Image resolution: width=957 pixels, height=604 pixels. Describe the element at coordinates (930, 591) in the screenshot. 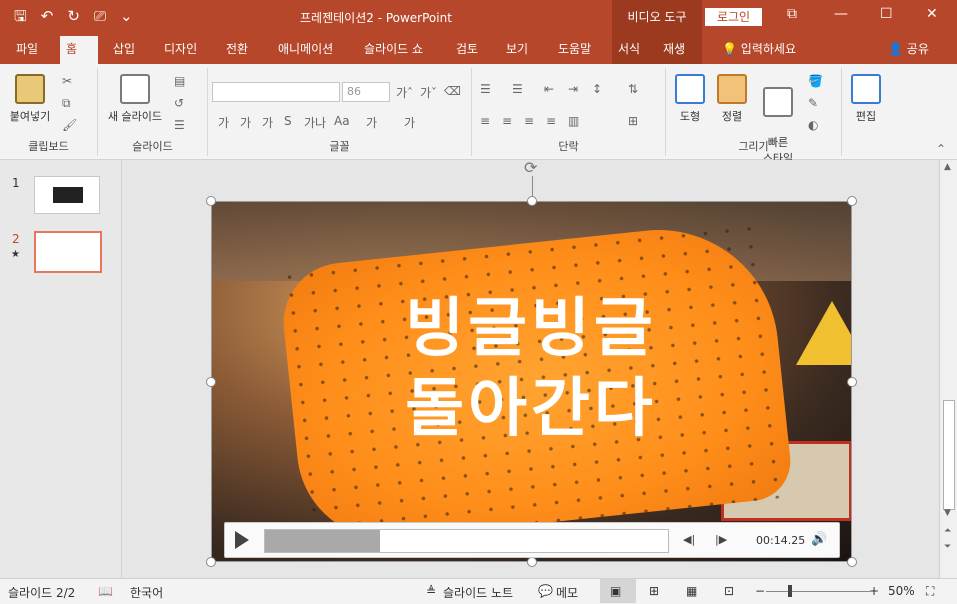

I see `fit-slide-icon: ⛶` at that location.